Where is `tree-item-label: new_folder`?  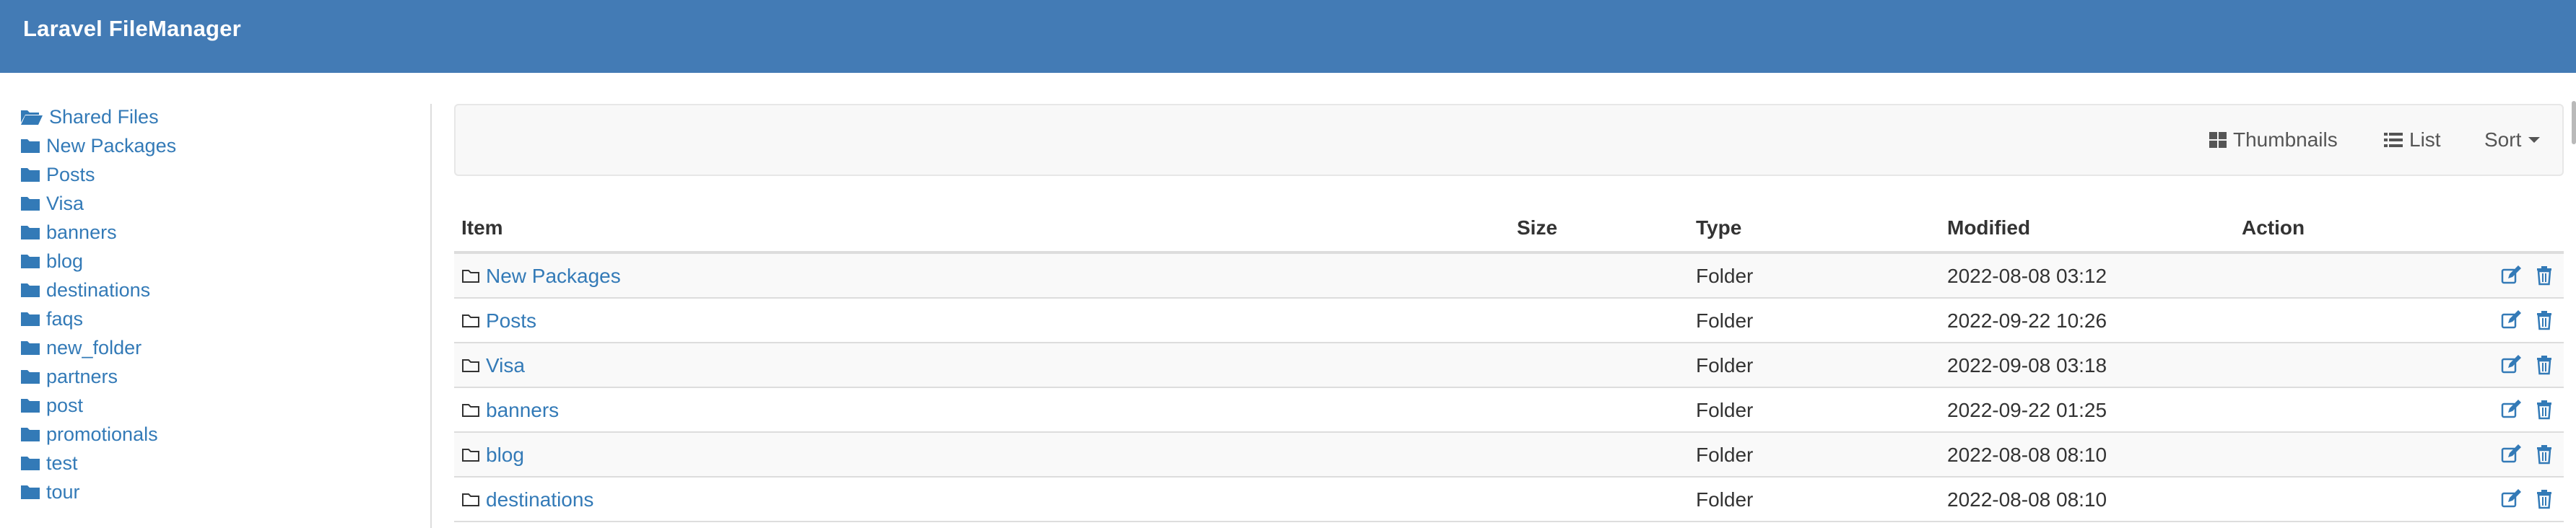
tree-item-label: new_folder is located at coordinates (94, 347).